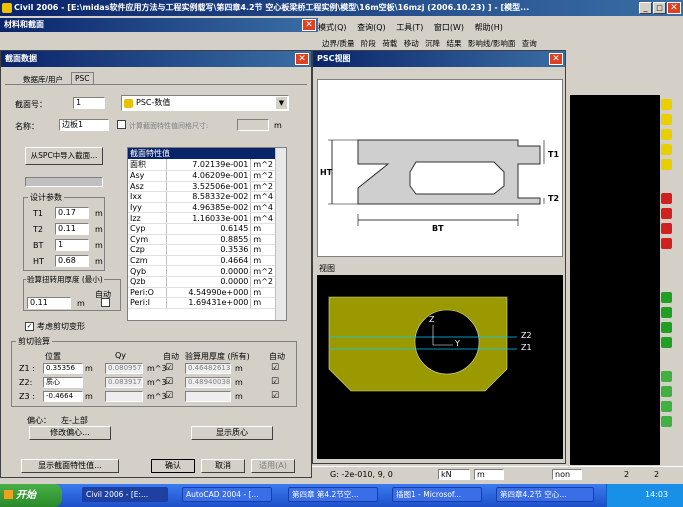  Describe the element at coordinates (72, 245) in the screenshot. I see `param-bt-input: 1` at that location.